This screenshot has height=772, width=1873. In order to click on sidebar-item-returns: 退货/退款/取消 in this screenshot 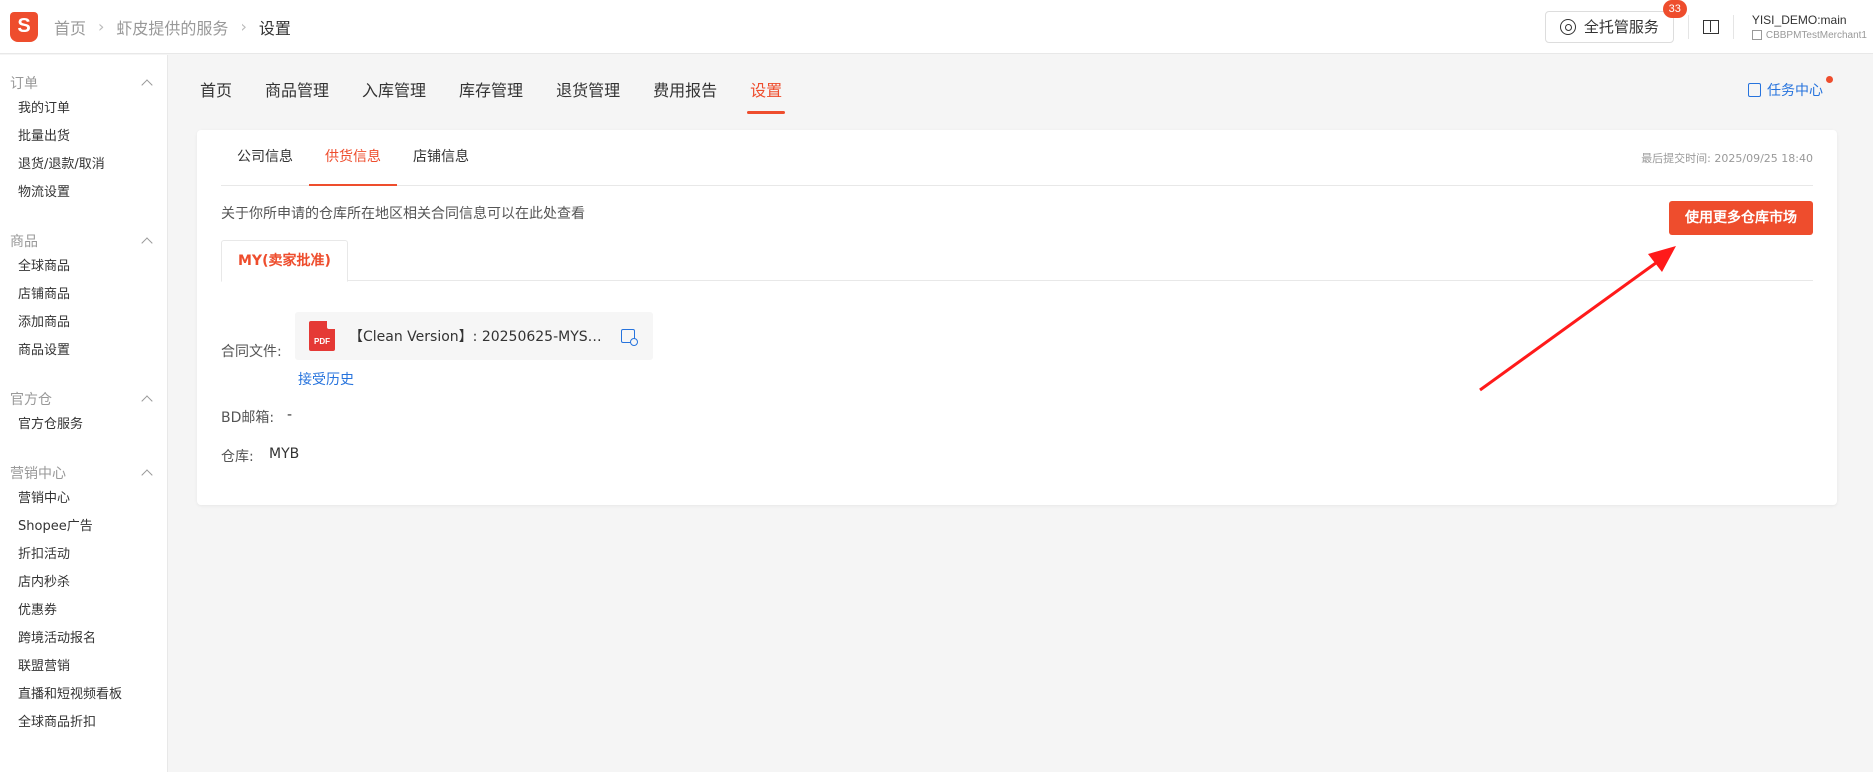, I will do `click(83, 165)`.